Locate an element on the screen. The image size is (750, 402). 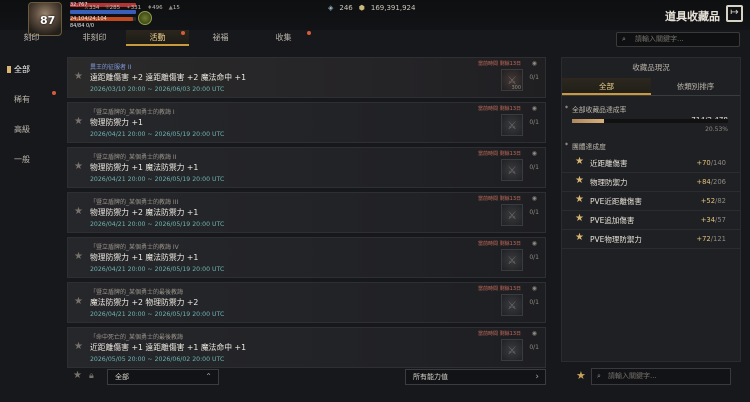
buff-icon is located at coordinates (145, 18).